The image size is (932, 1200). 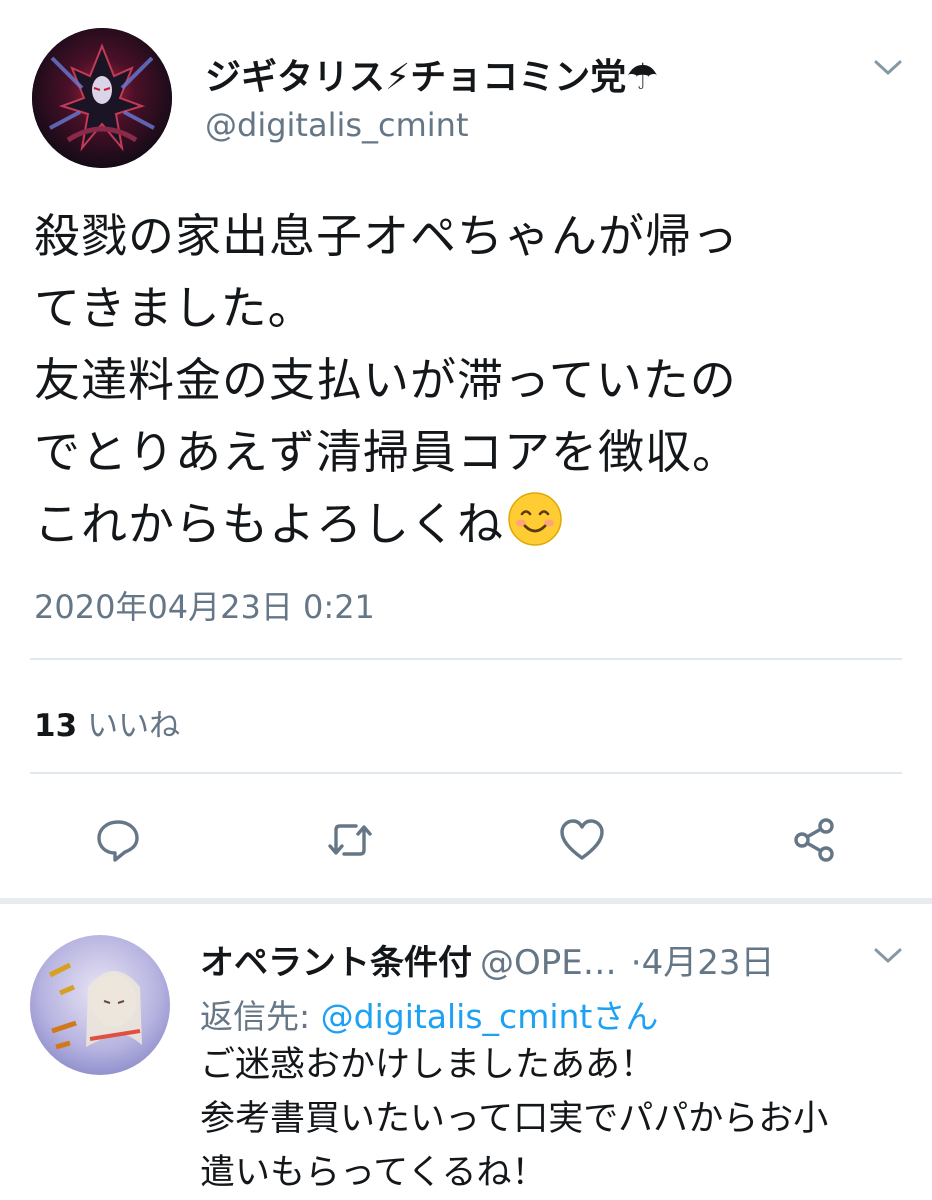 What do you see at coordinates (466, 840) in the screenshot?
I see `tweet-action-bar` at bounding box center [466, 840].